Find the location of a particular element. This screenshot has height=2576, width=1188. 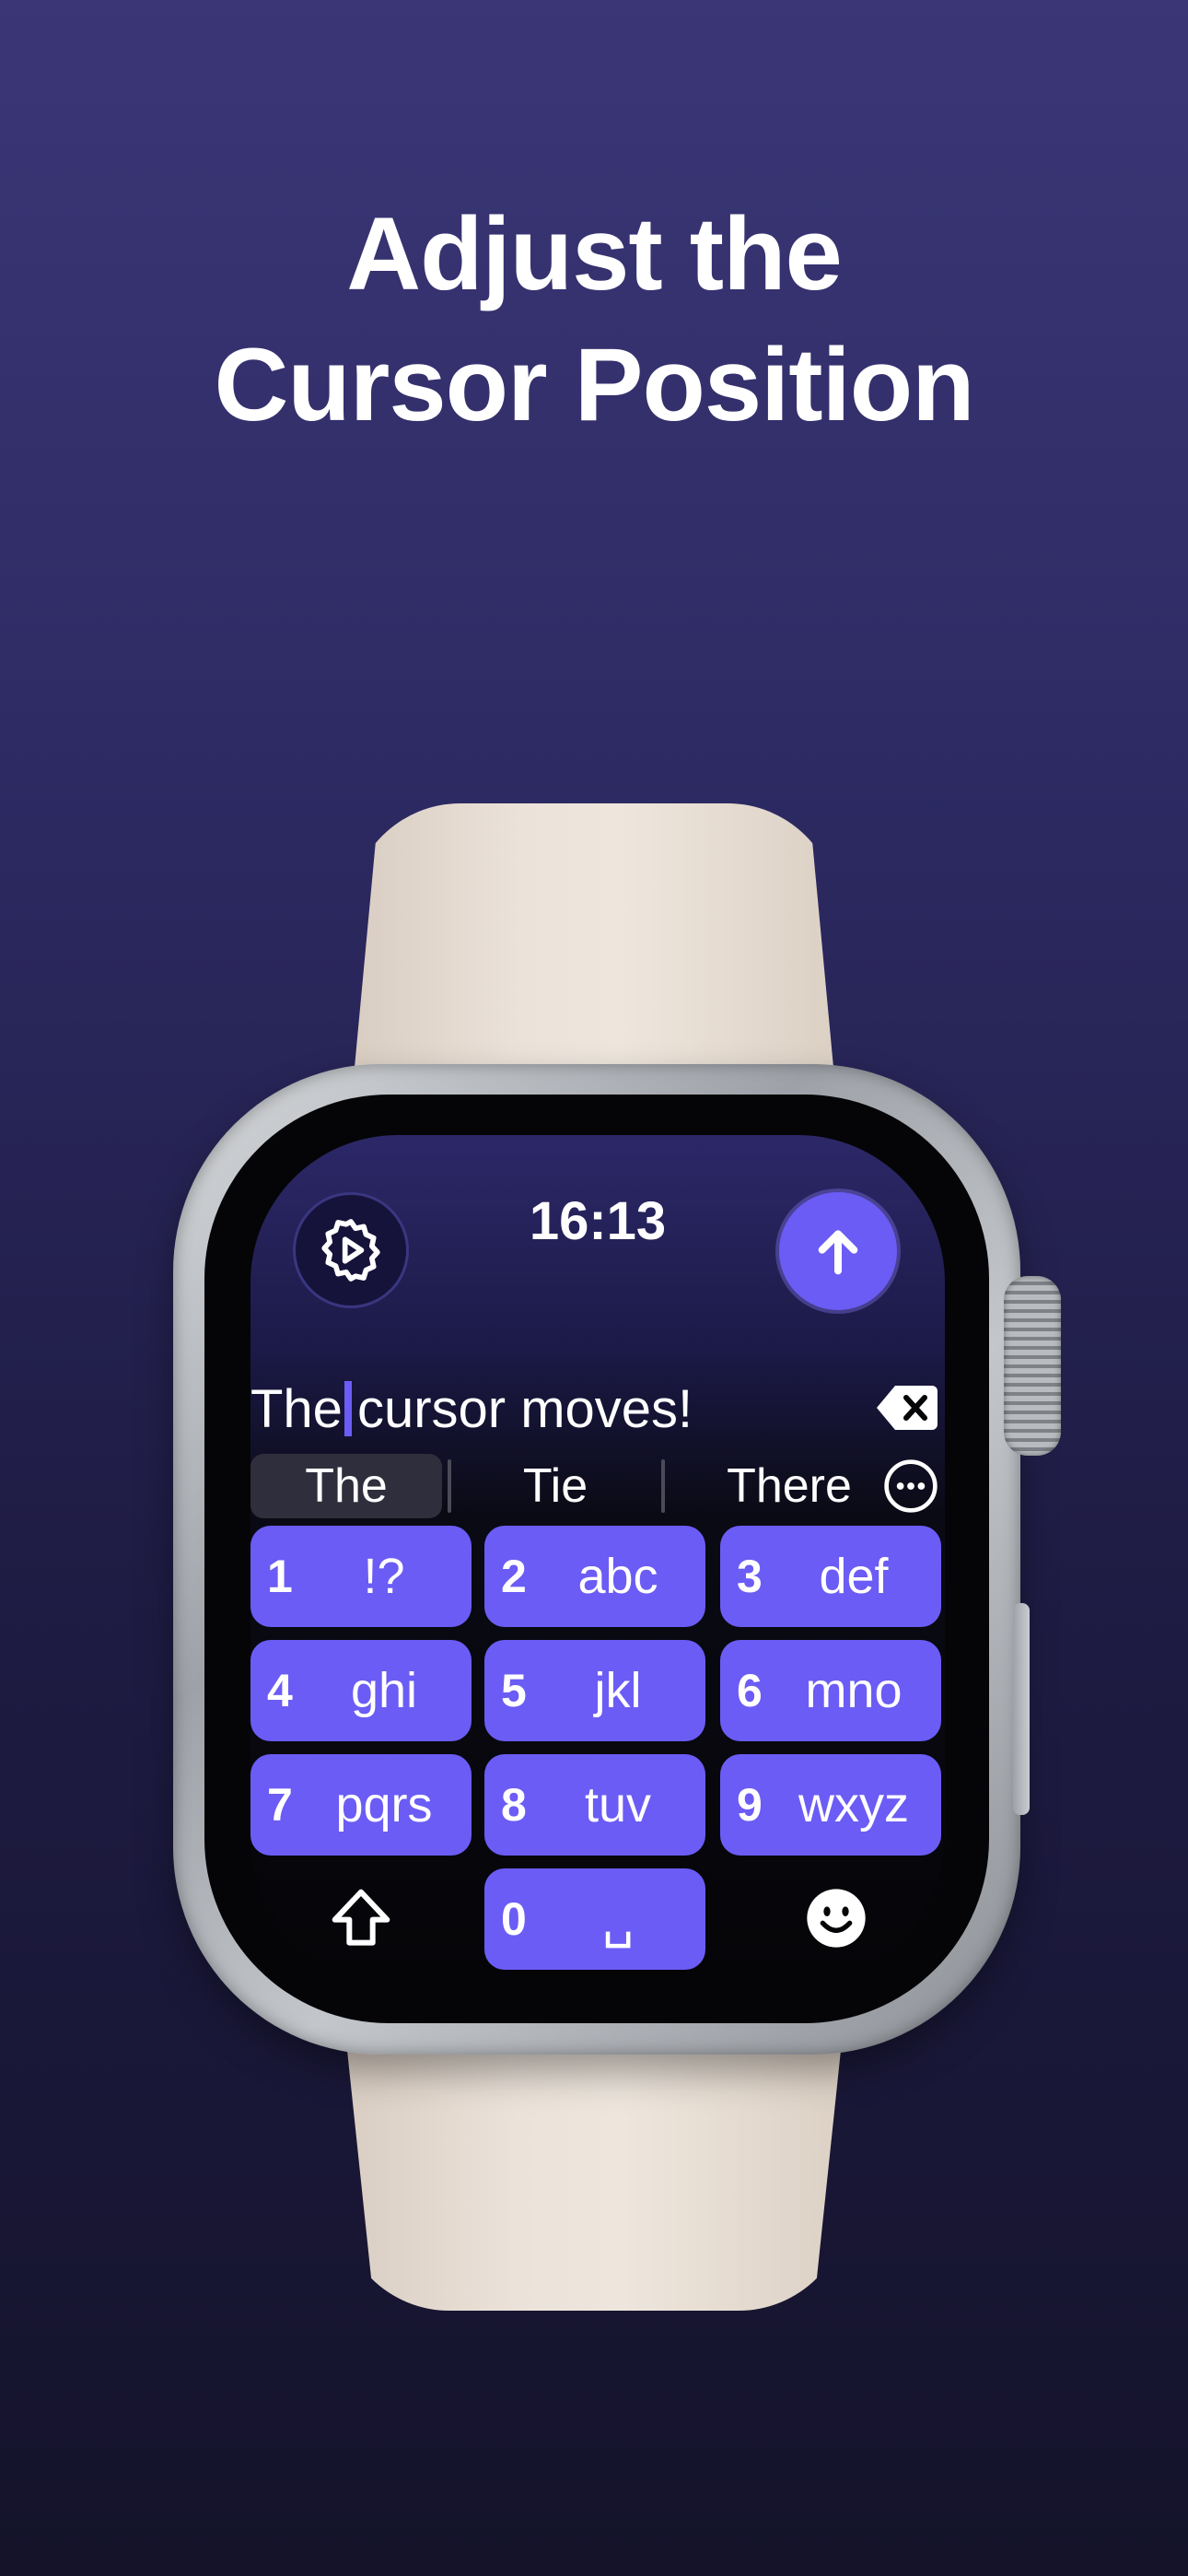

shift-button is located at coordinates (361, 1918).